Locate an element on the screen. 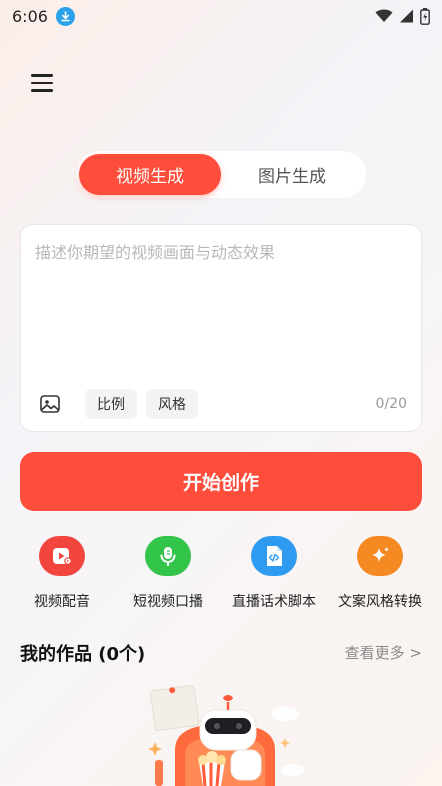 The width and height of the screenshot is (442, 786). tool-label: 直播话术脚本 is located at coordinates (274, 602).